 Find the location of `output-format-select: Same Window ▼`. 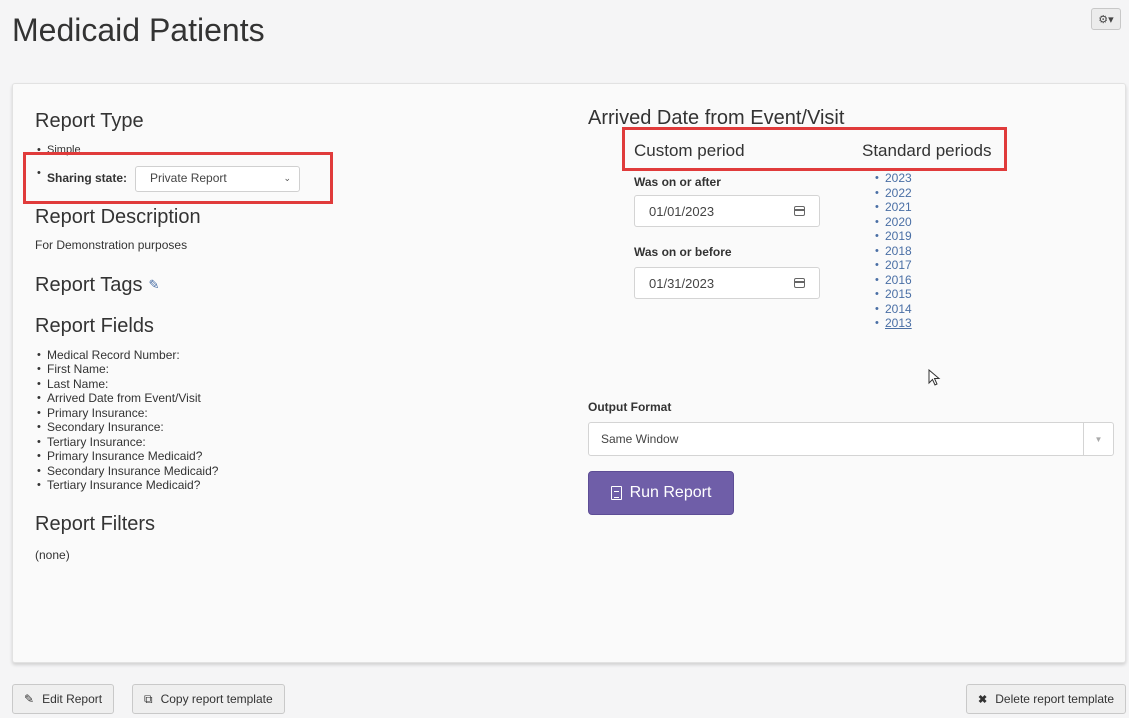

output-format-select: Same Window ▼ is located at coordinates (851, 439).